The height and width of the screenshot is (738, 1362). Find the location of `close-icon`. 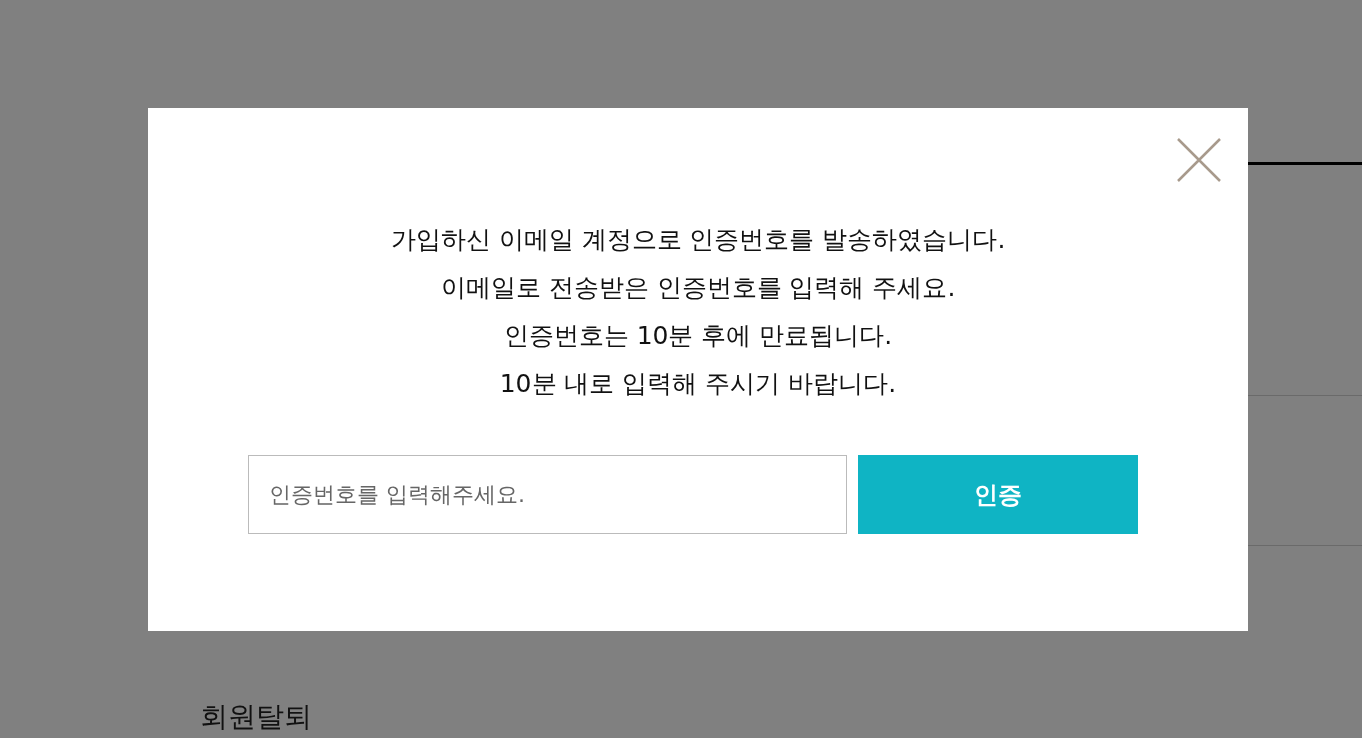

close-icon is located at coordinates (1199, 160).